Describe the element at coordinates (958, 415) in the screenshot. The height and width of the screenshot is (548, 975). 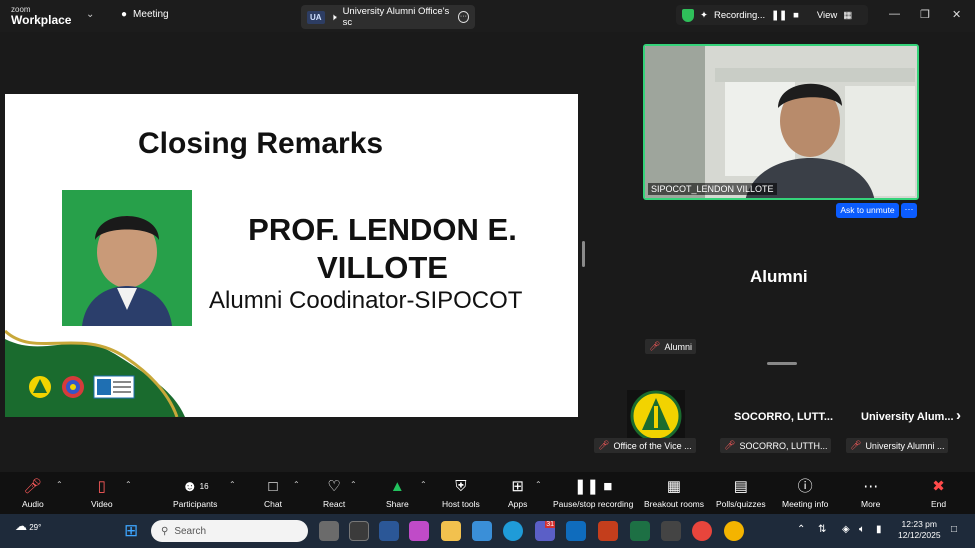
I see `chevron-right-icon: ›` at that location.